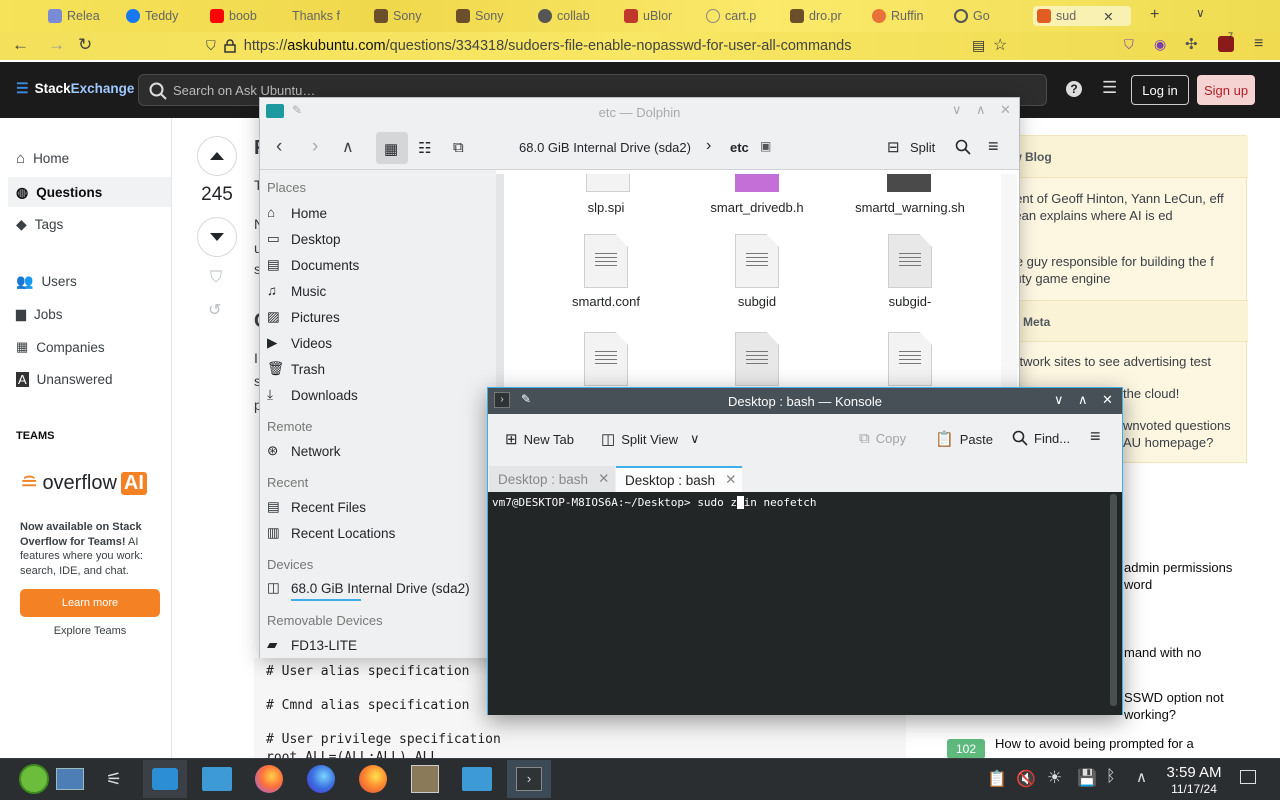 The height and width of the screenshot is (800, 1280). What do you see at coordinates (1160, 44) in the screenshot?
I see `account-icon: ◉` at bounding box center [1160, 44].